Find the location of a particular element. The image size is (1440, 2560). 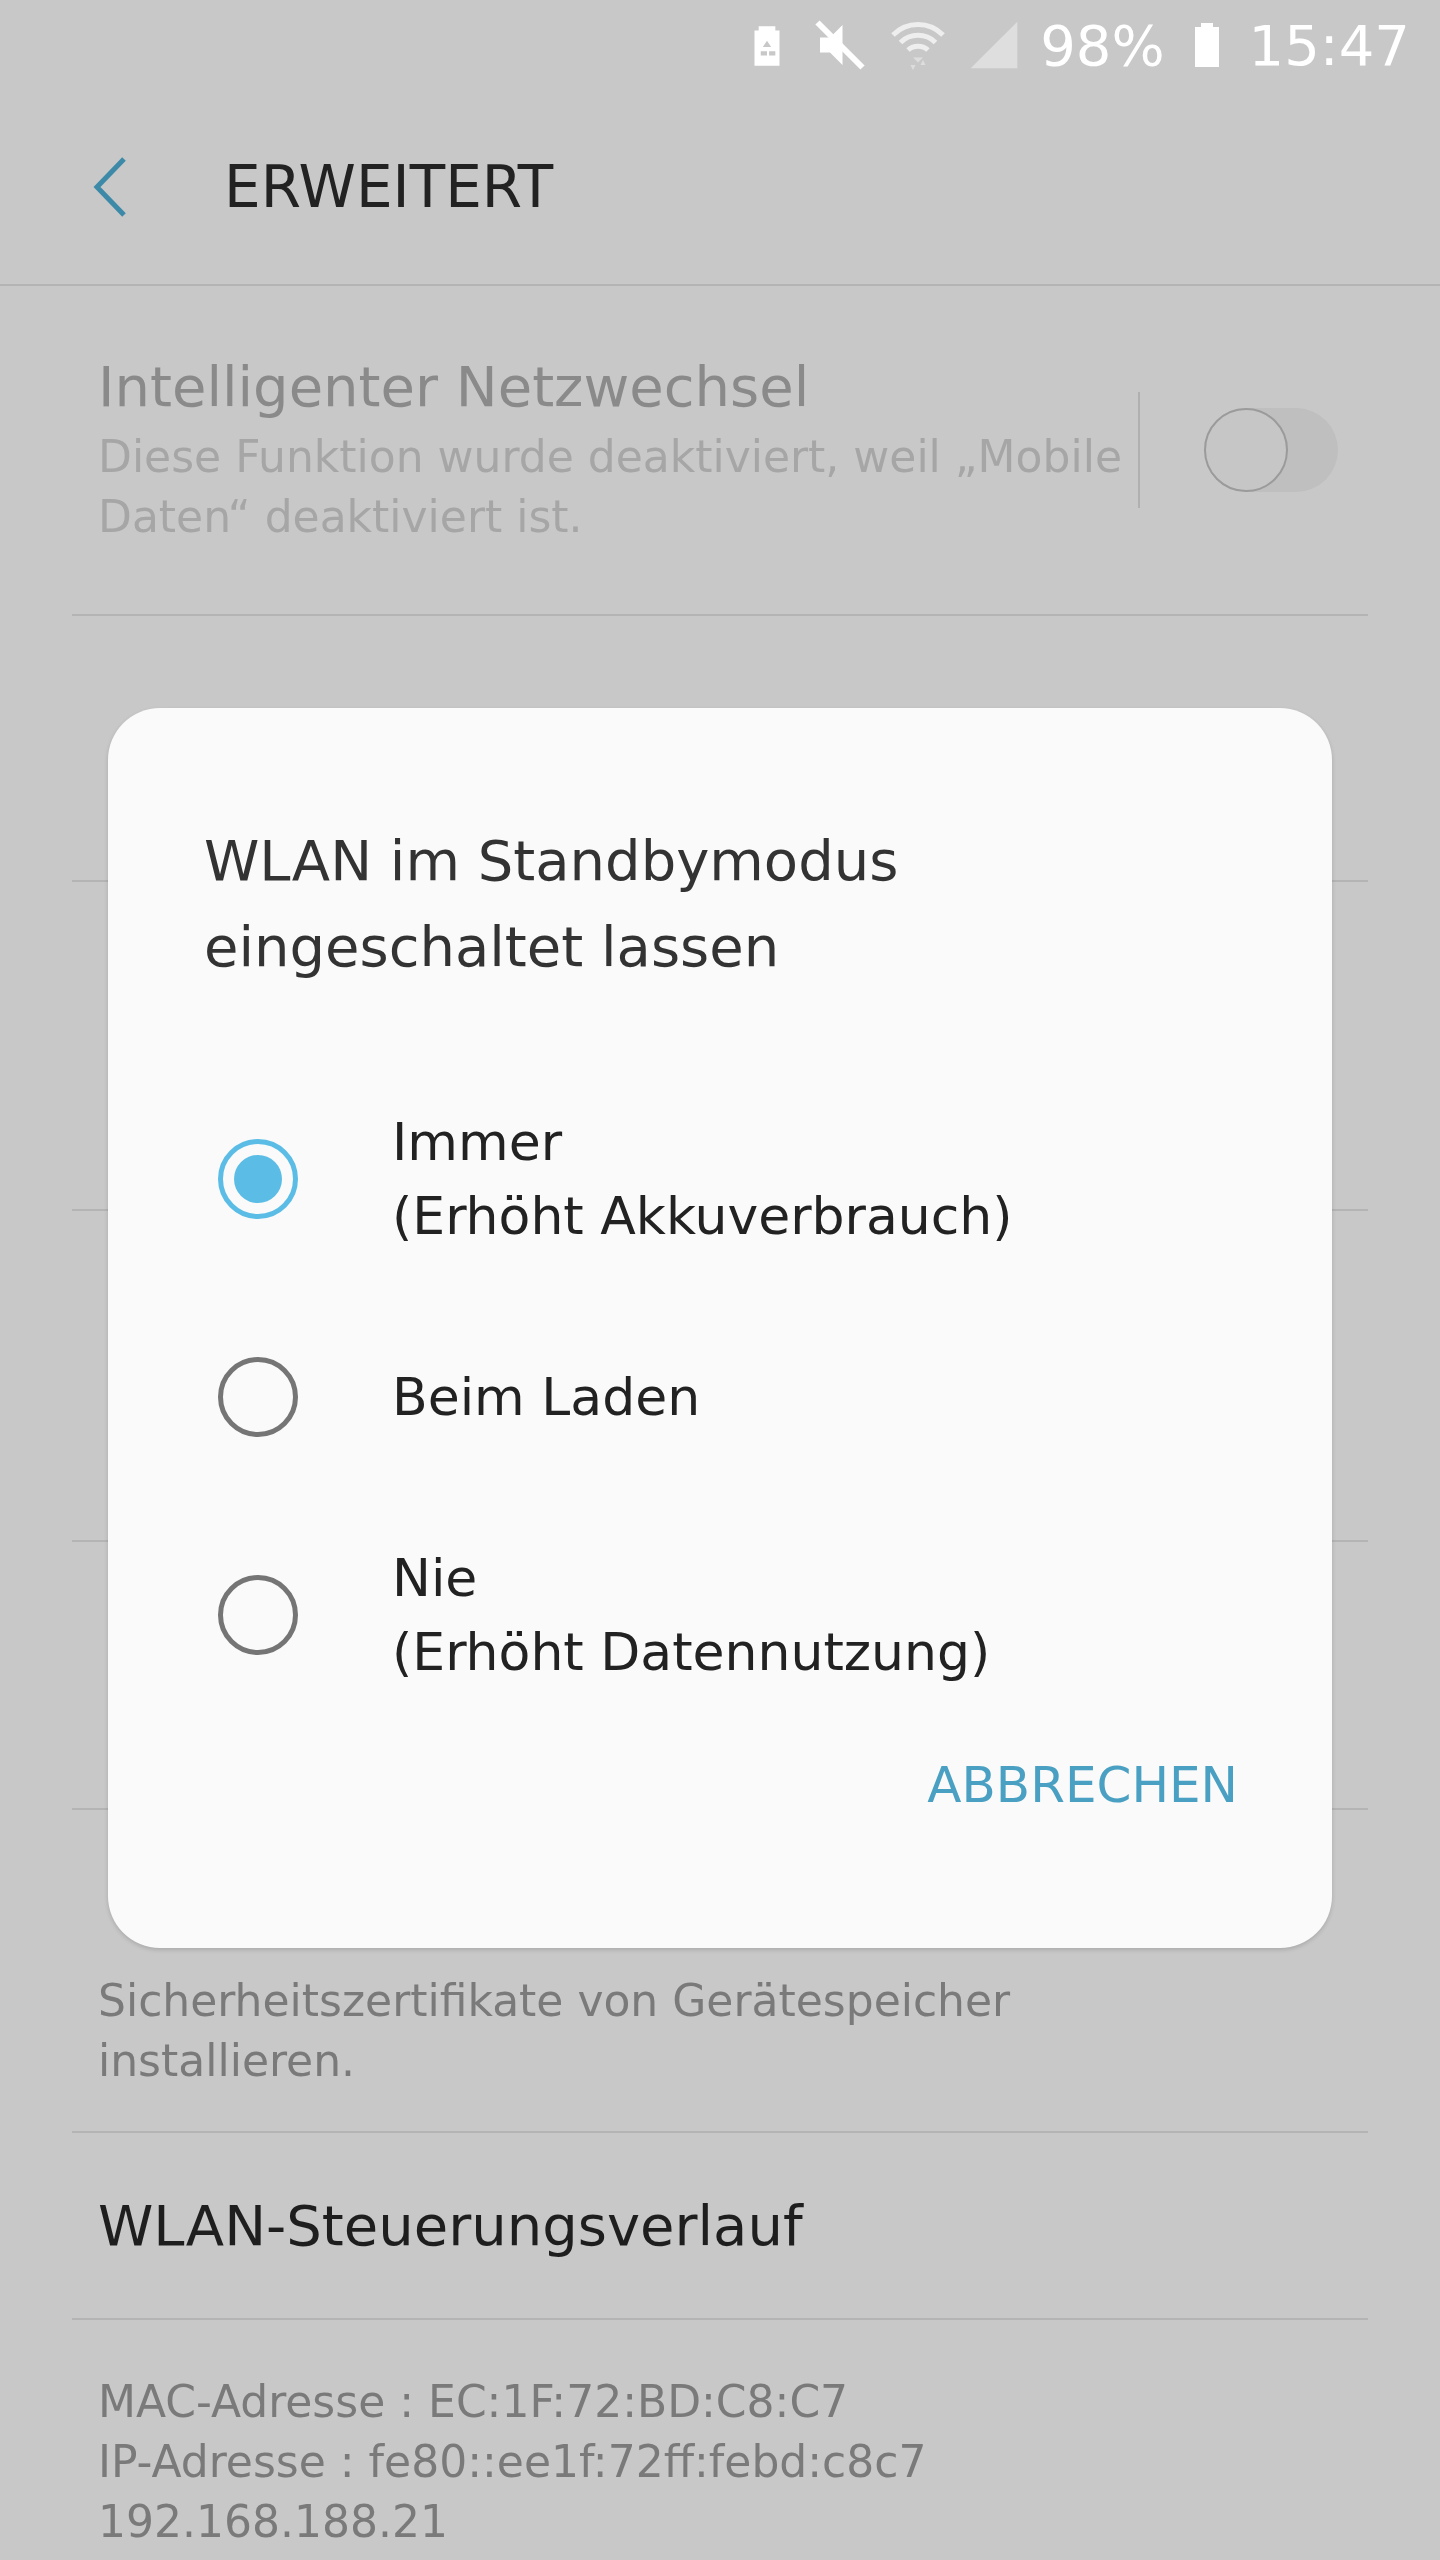

setting-title: Intelligenter Netzwechsel is located at coordinates (454, 386).